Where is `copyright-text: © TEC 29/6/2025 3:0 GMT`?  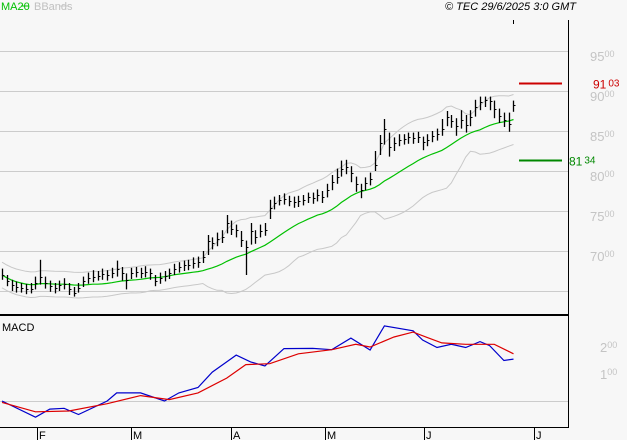
copyright-text: © TEC 29/6/2025 3:0 GMT is located at coordinates (511, 7).